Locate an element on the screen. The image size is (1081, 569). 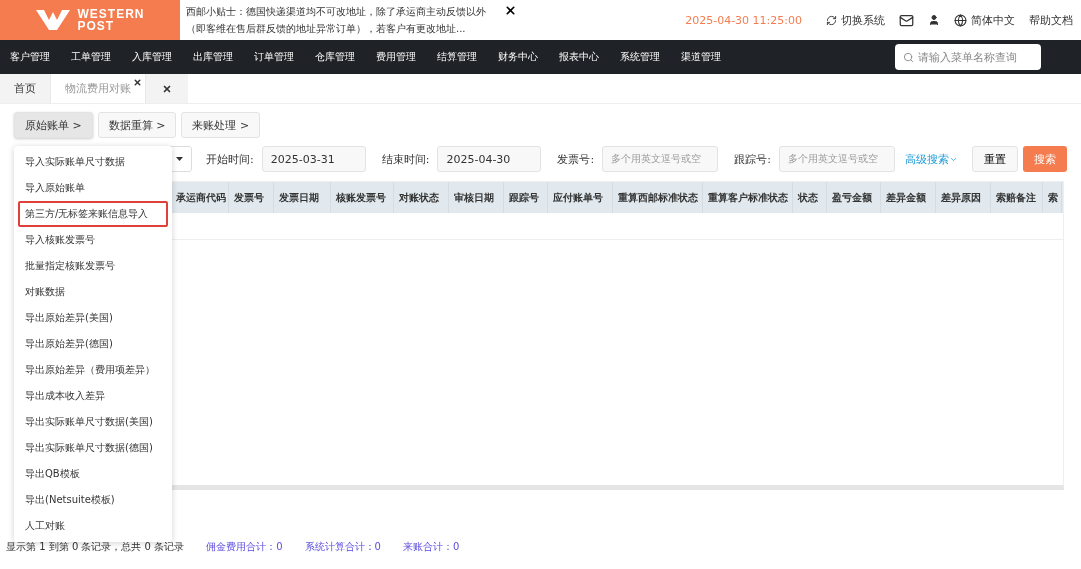
logo-icon is located at coordinates (52, 20).